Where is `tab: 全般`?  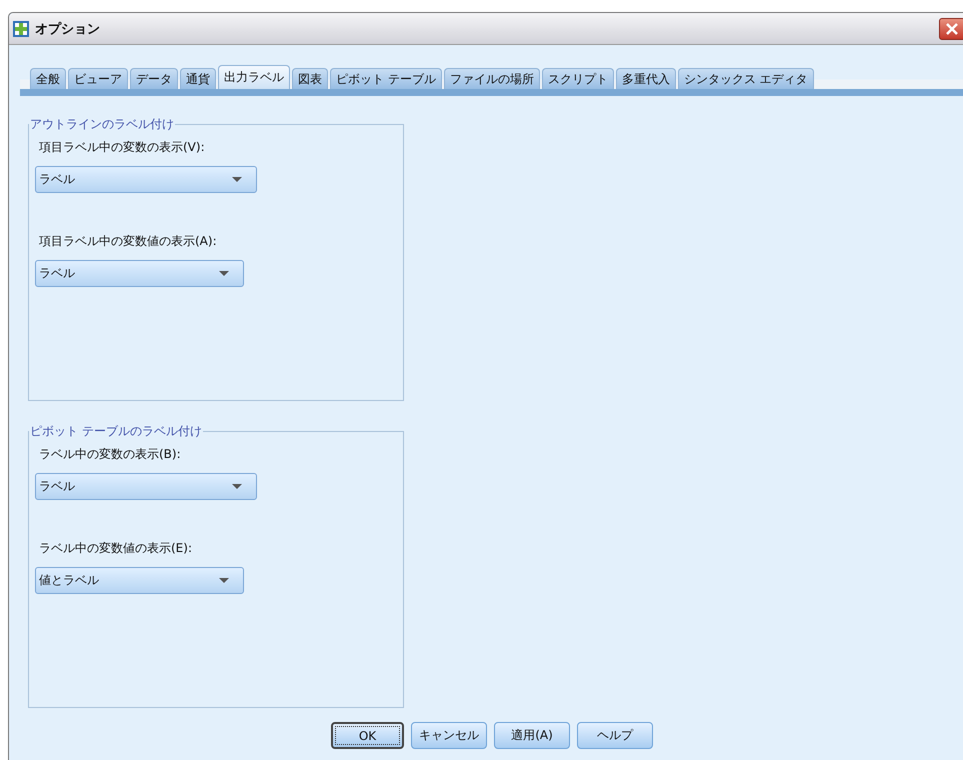
tab: 全般 is located at coordinates (48, 78).